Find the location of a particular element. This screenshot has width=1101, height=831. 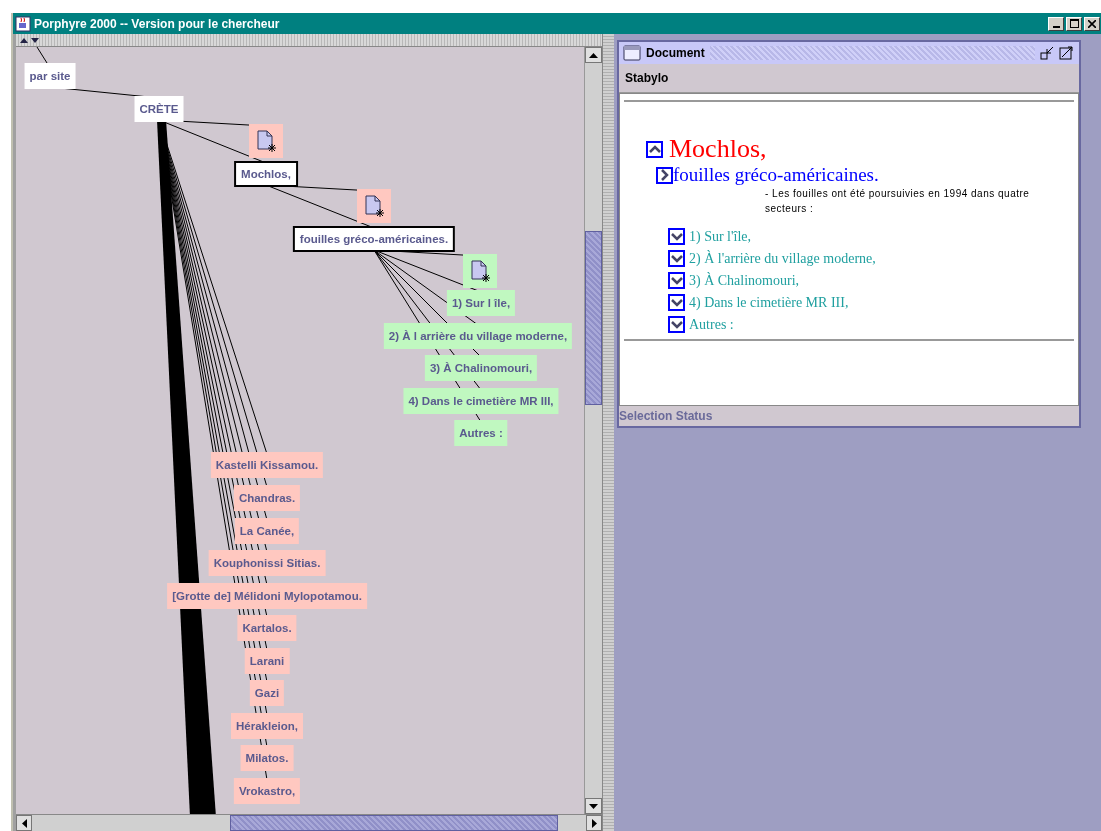

status-text: Selection Status is located at coordinates (666, 416).